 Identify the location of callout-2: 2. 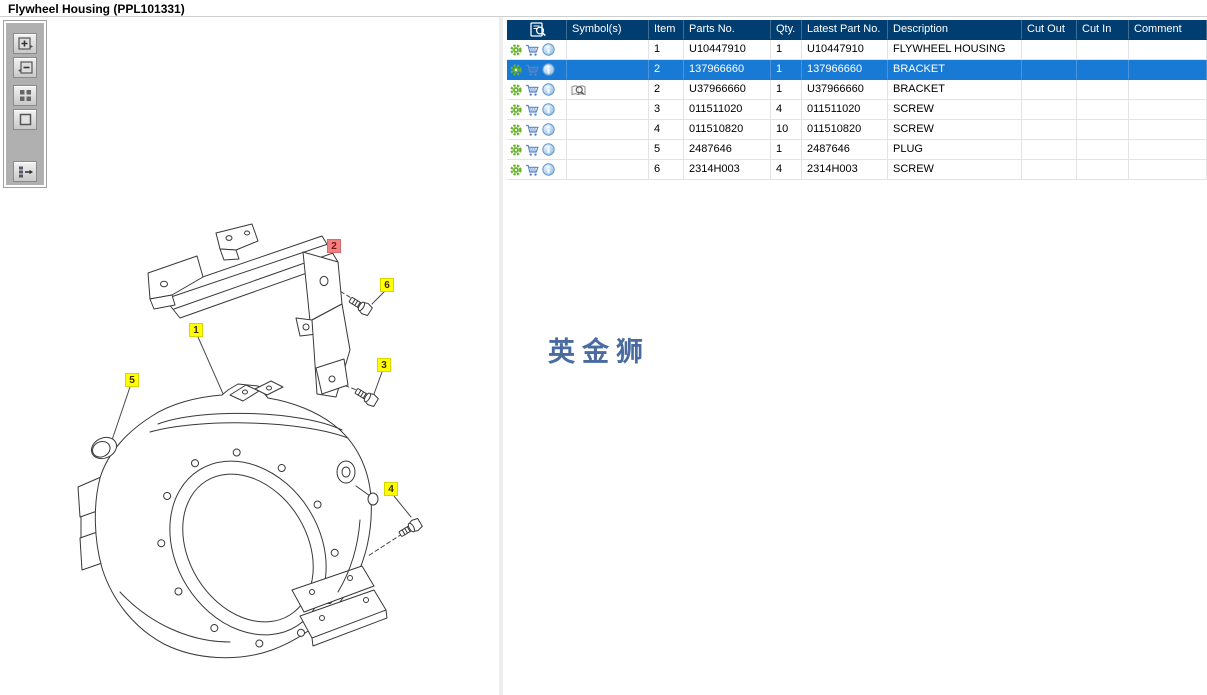
(334, 246).